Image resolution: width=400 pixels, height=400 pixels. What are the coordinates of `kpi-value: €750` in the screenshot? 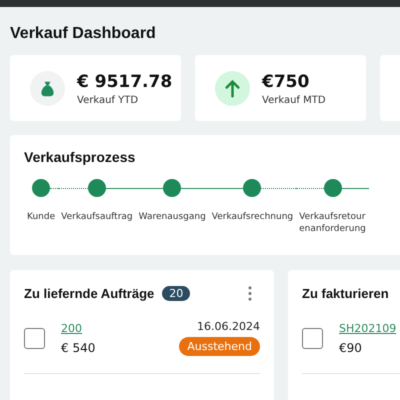 It's located at (286, 81).